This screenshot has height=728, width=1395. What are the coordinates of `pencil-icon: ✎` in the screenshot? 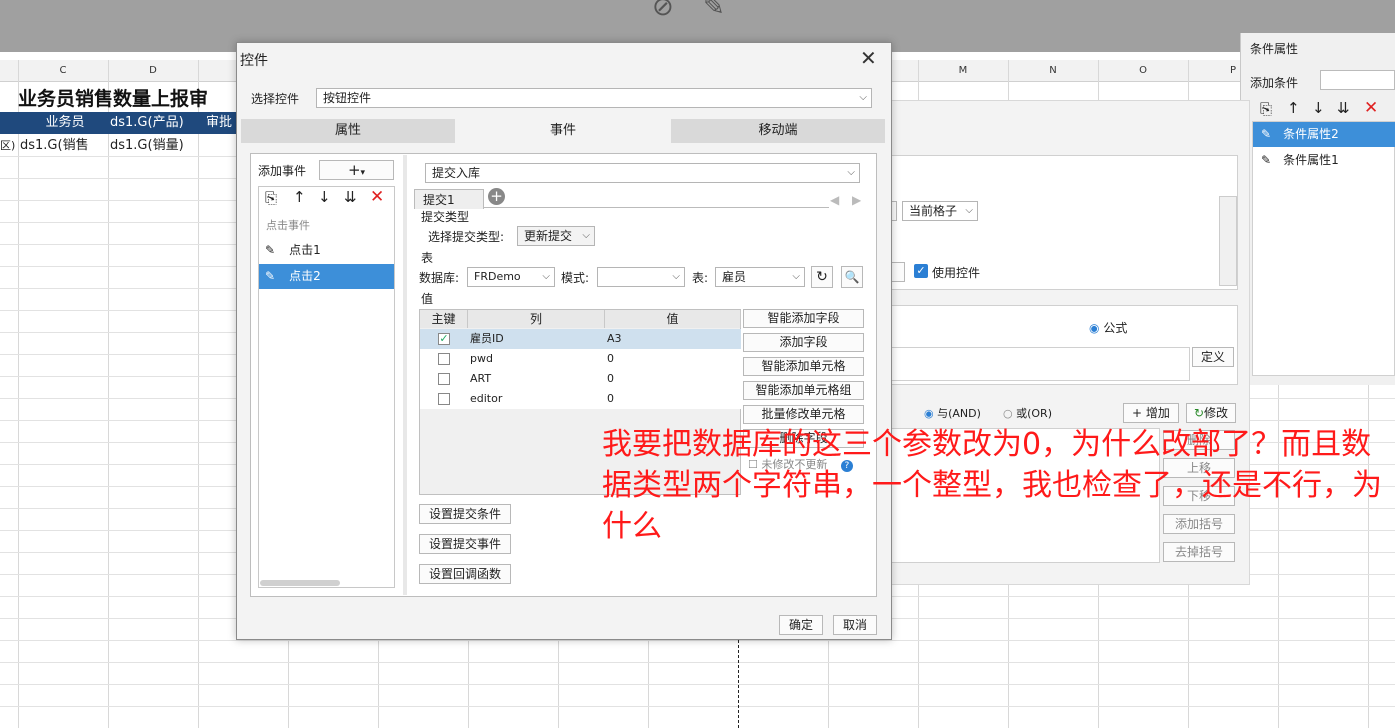 It's located at (714, 11).